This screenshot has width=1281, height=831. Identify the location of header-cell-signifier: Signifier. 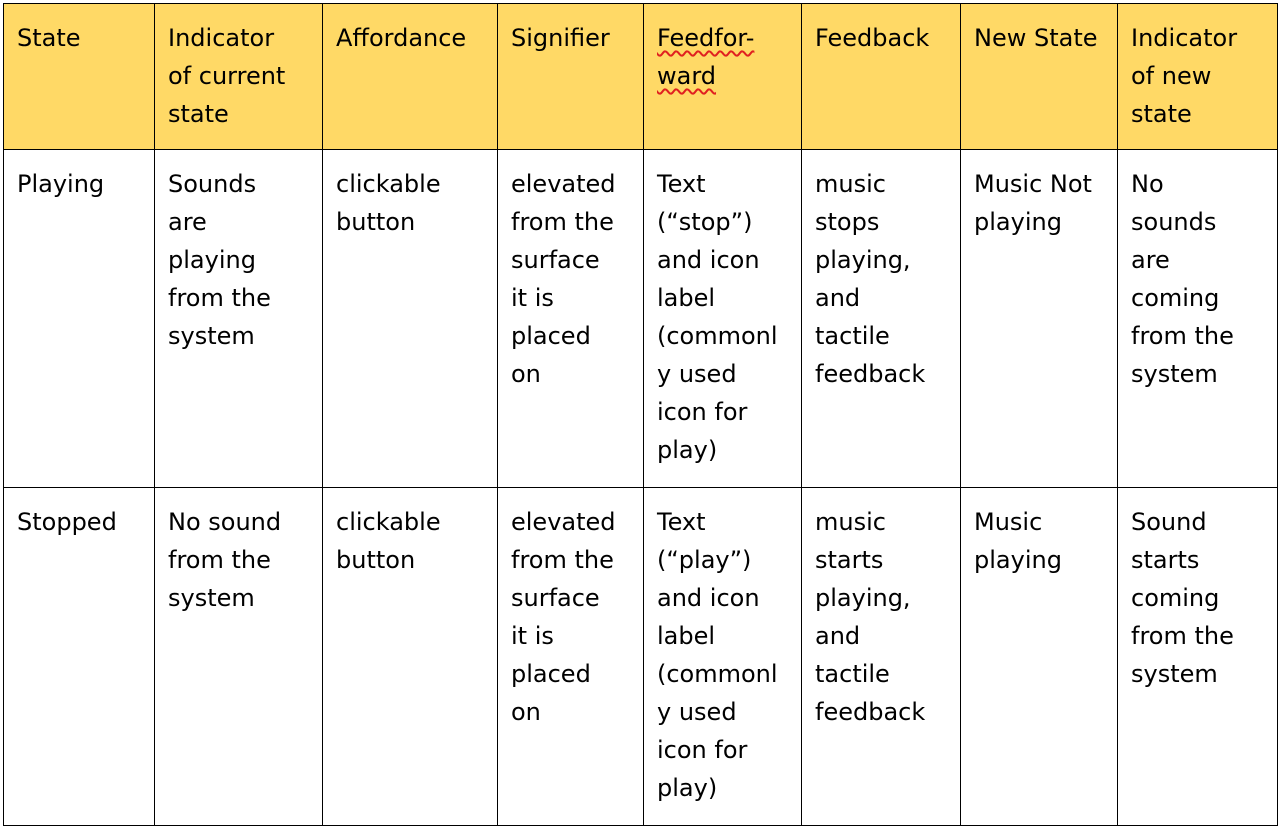
(570, 76).